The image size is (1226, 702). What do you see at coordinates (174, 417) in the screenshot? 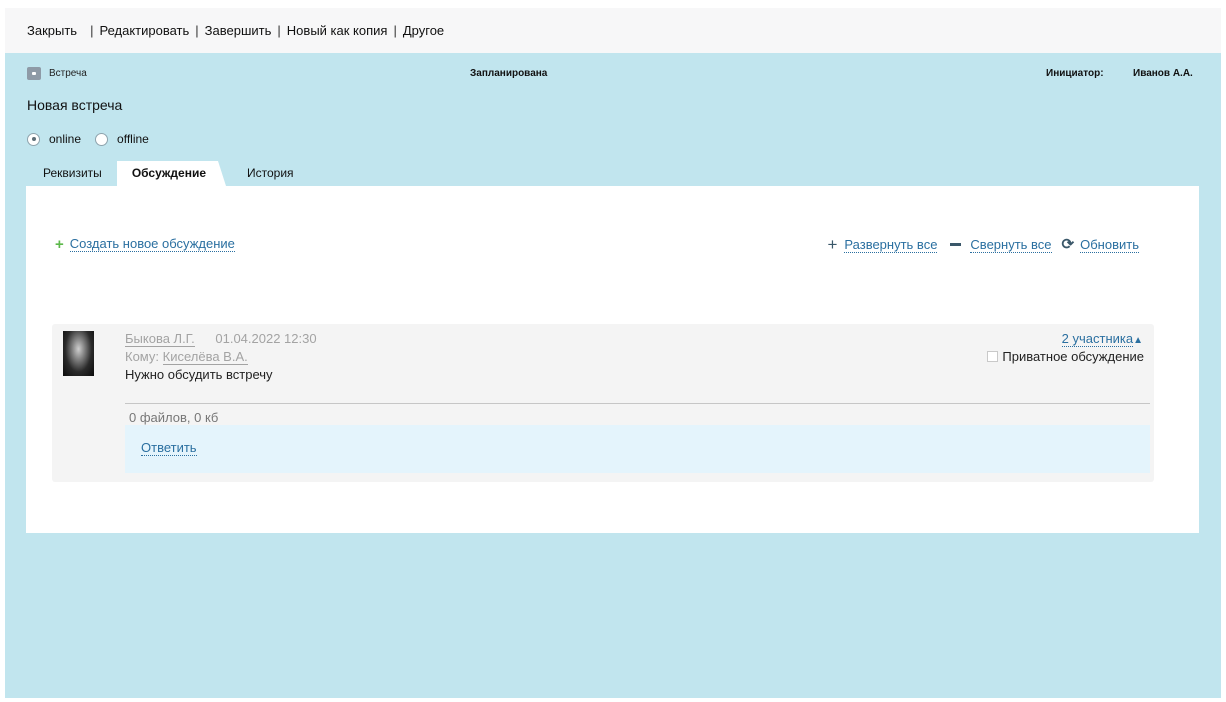
I see `files-info: 0 файлов, 0 кб` at bounding box center [174, 417].